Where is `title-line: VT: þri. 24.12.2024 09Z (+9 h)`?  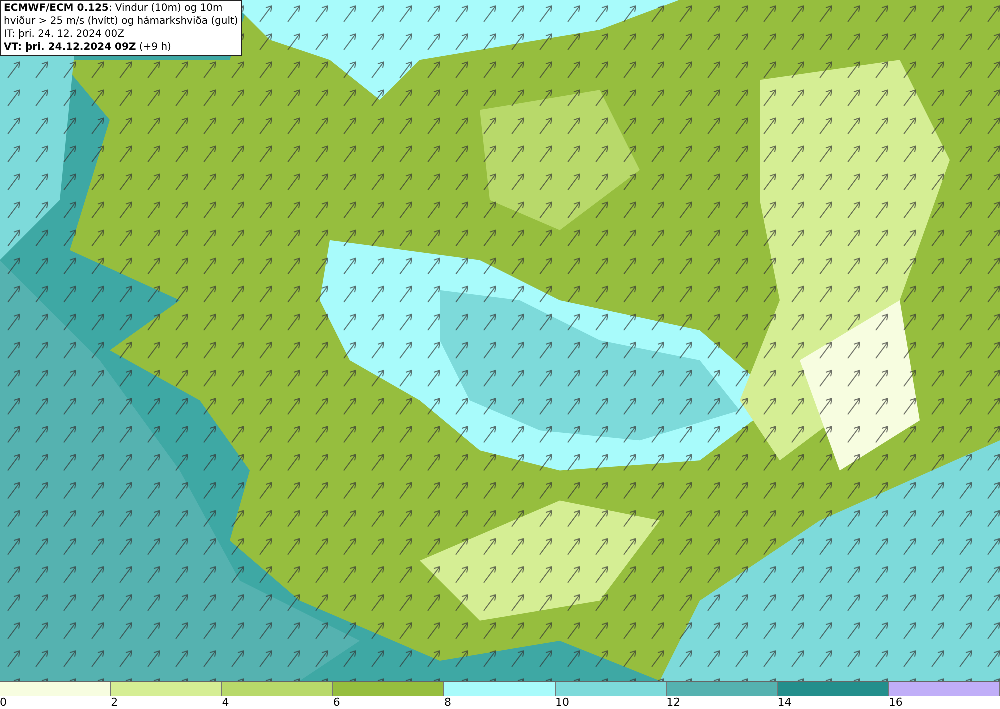
title-line: VT: þri. 24.12.2024 09Z (+9 h) is located at coordinates (88, 47).